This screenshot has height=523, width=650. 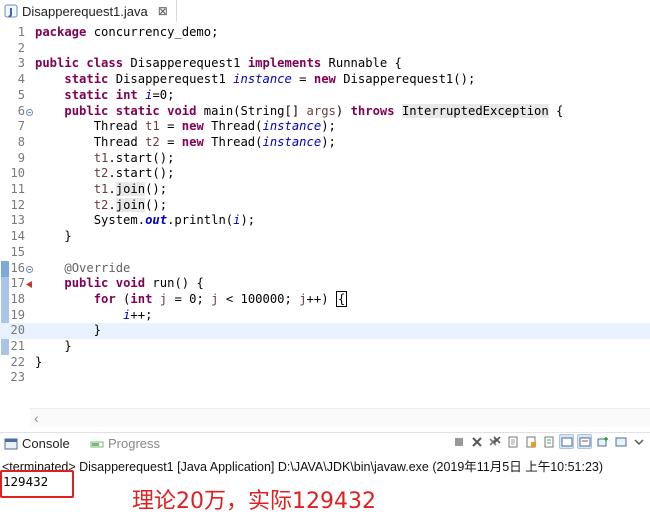 What do you see at coordinates (130, 189) in the screenshot?
I see `code-text: t1.join();` at bounding box center [130, 189].